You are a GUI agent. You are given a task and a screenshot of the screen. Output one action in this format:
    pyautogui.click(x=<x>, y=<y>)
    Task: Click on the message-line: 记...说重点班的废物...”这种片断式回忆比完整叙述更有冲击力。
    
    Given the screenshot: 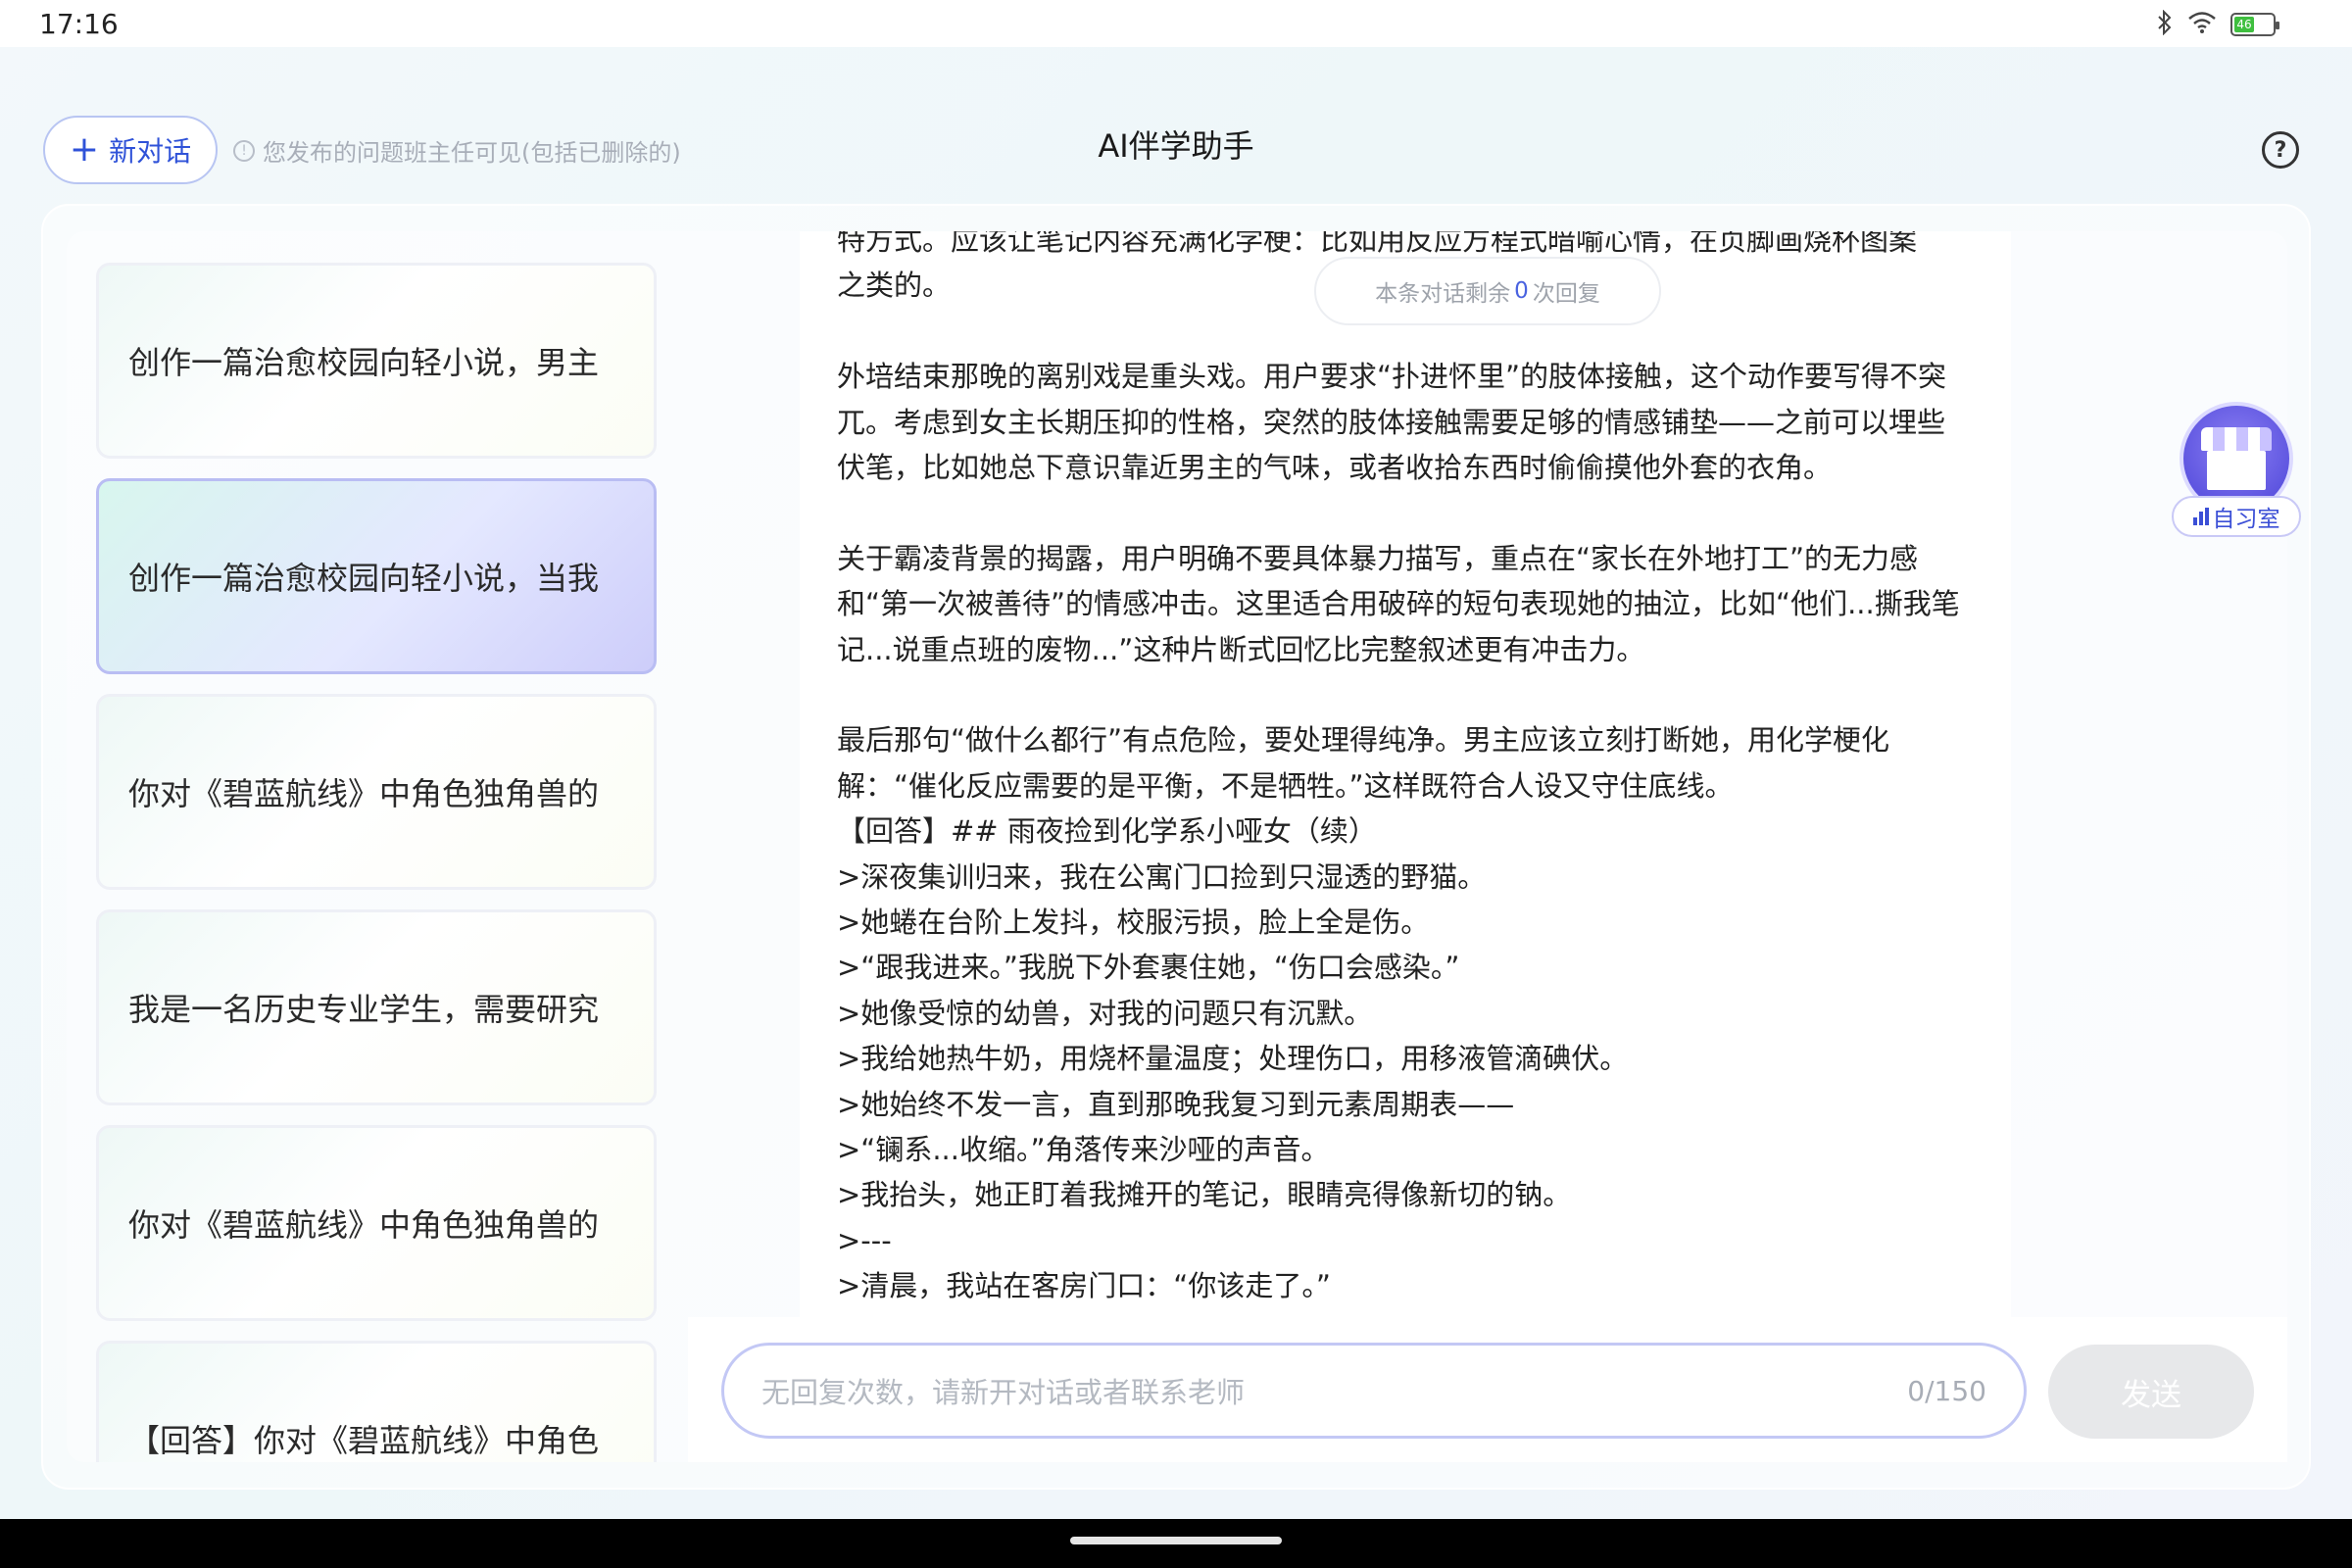 What is the action you would take?
    pyautogui.click(x=1241, y=649)
    